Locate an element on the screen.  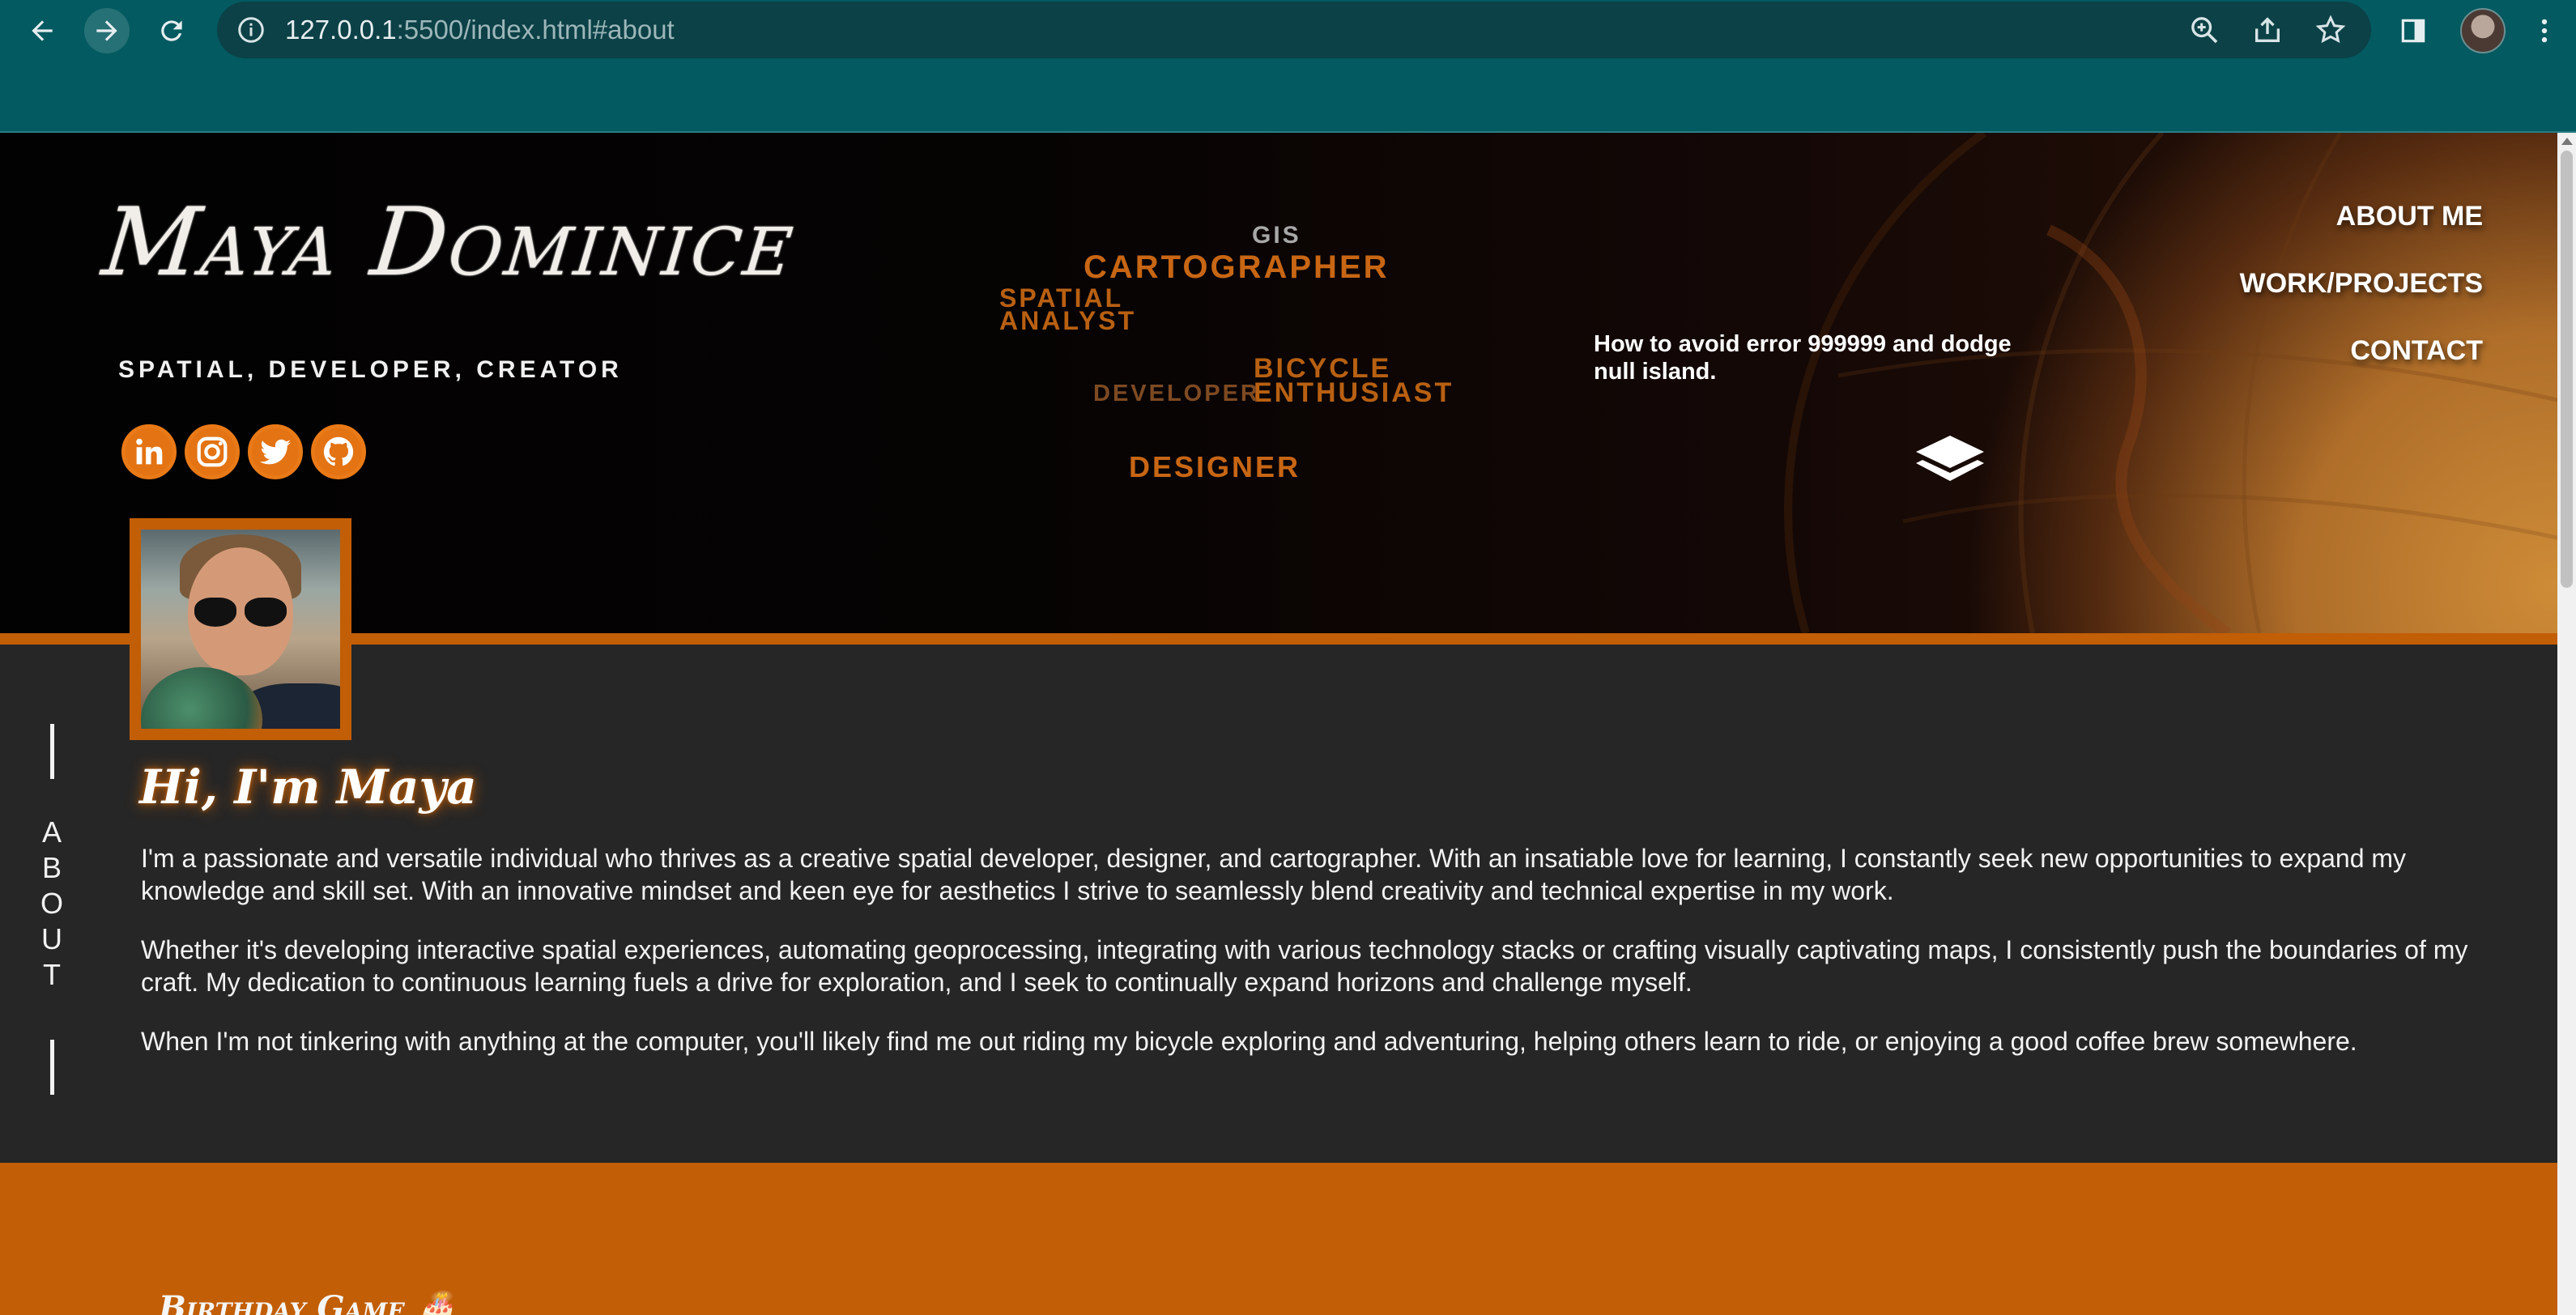
side-label-text: ABOUT is located at coordinates (52, 904).